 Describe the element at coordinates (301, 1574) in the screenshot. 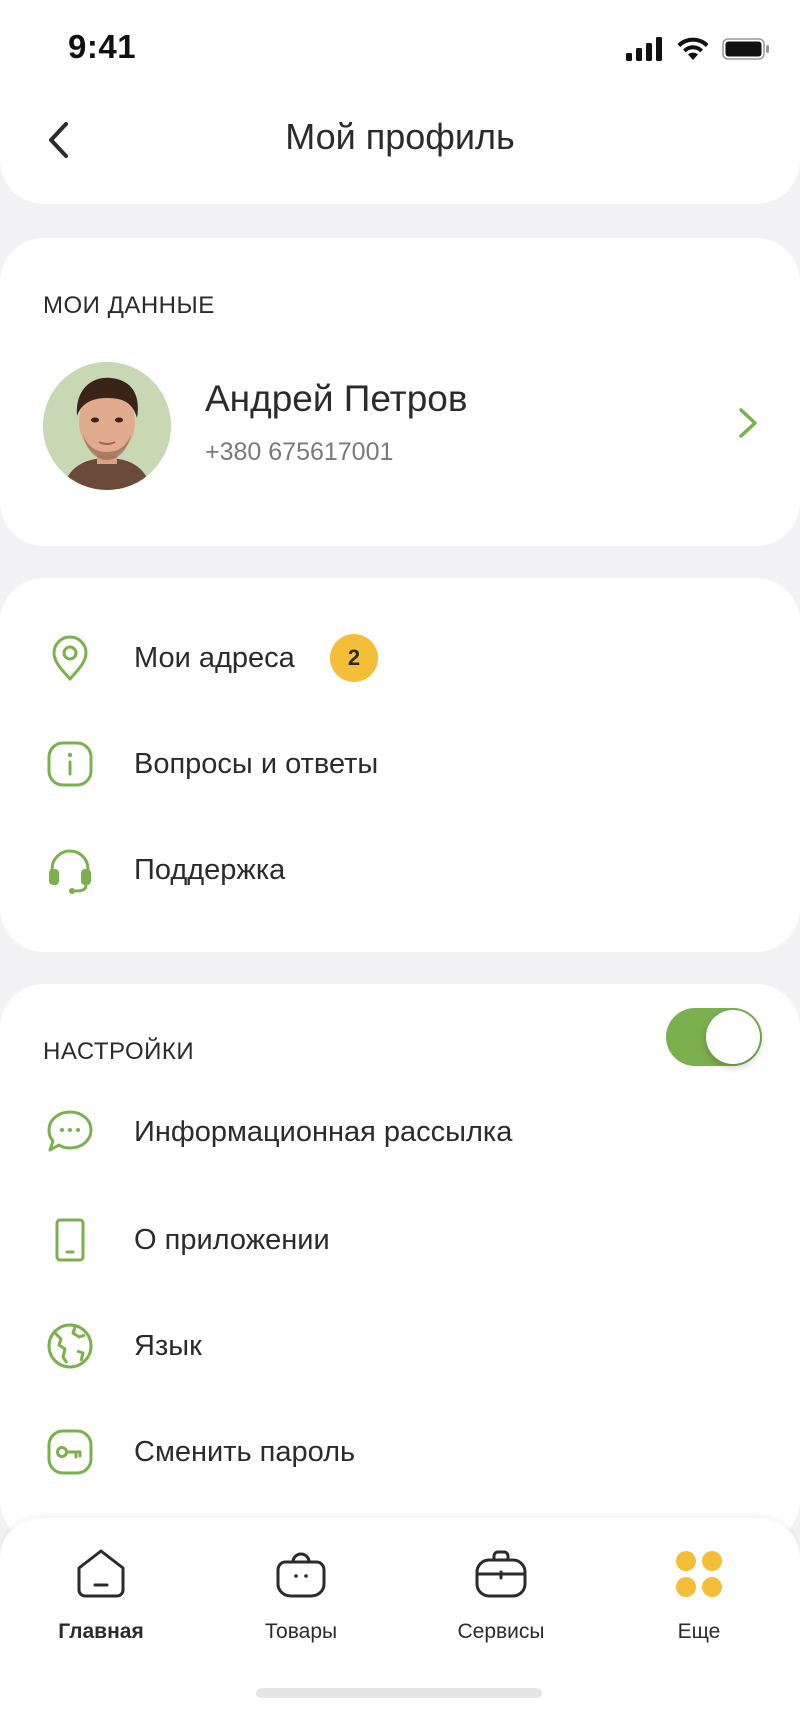

I see `shopping-bag-icon` at that location.